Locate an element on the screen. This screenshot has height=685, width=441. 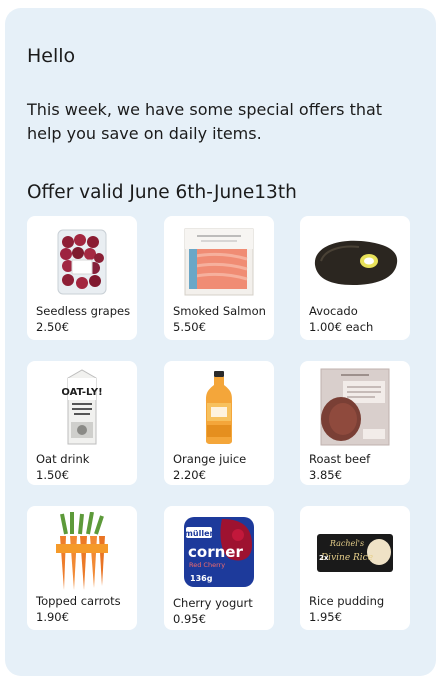
product-card-carrots: Topped carrots 1.90€ is located at coordinates (82, 568).